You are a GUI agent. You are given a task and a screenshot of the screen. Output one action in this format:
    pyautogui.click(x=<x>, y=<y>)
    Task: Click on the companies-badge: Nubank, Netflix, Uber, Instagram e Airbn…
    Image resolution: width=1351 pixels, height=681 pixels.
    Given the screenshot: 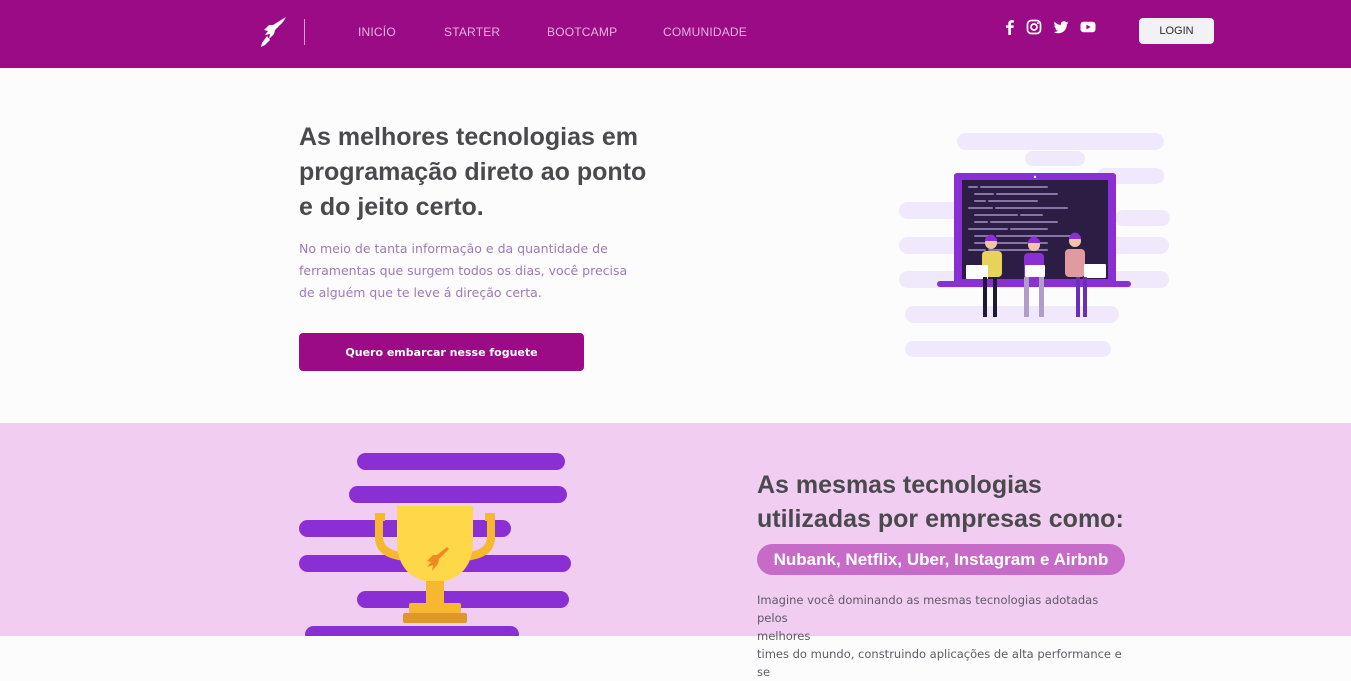 What is the action you would take?
    pyautogui.click(x=941, y=559)
    